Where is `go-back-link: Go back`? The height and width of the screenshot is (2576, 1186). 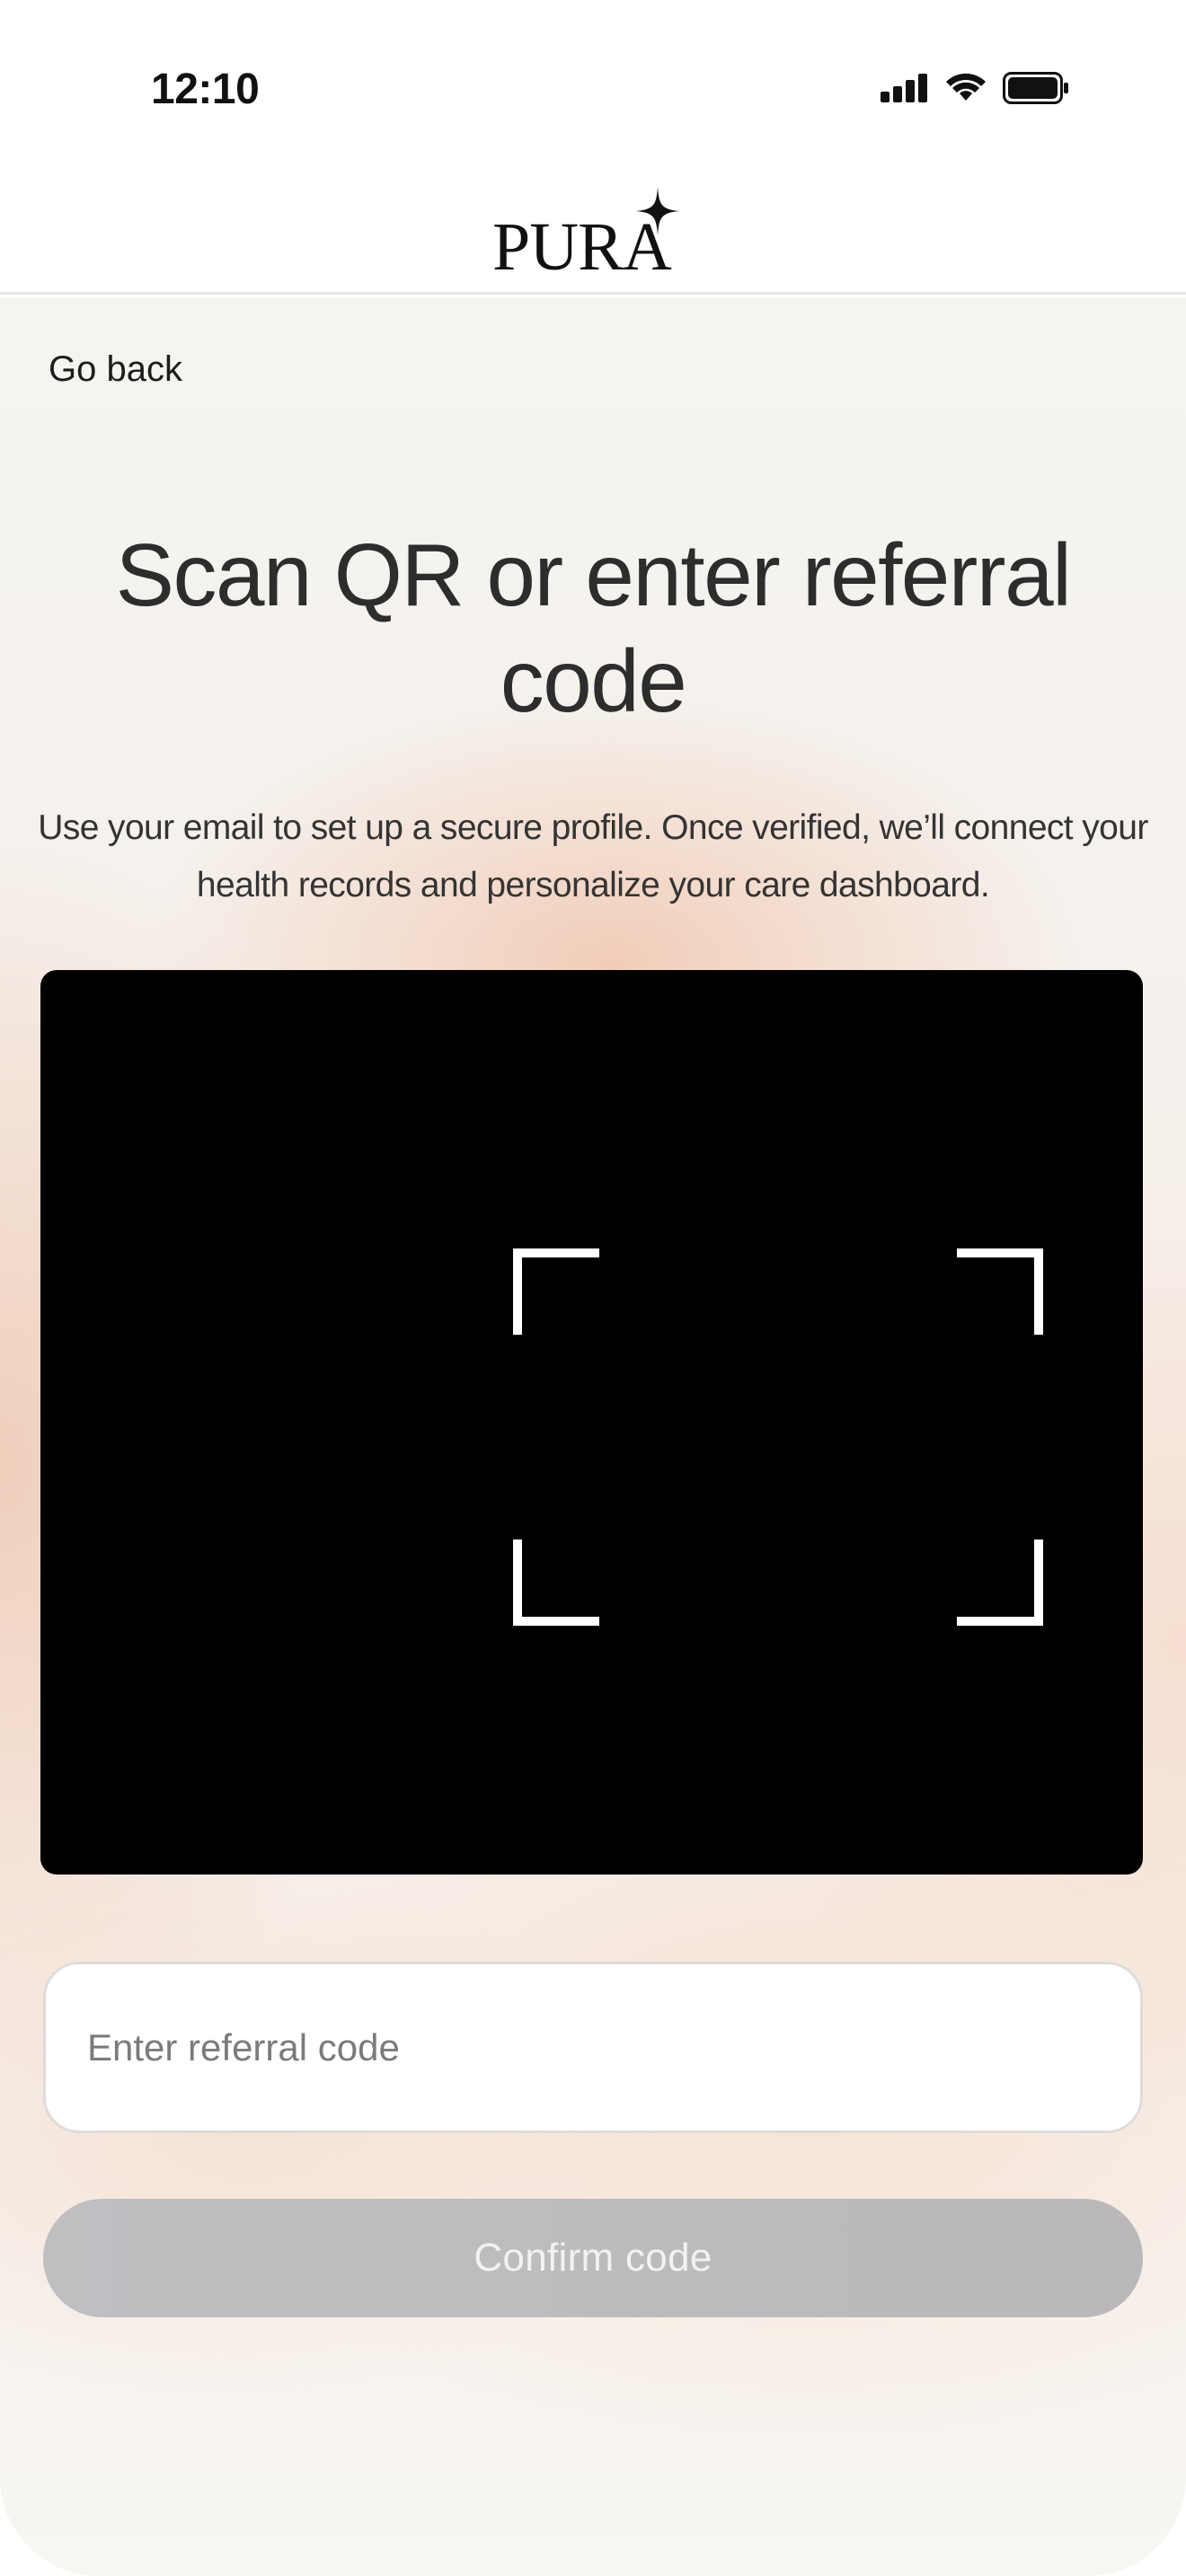
go-back-link: Go back is located at coordinates (115, 369).